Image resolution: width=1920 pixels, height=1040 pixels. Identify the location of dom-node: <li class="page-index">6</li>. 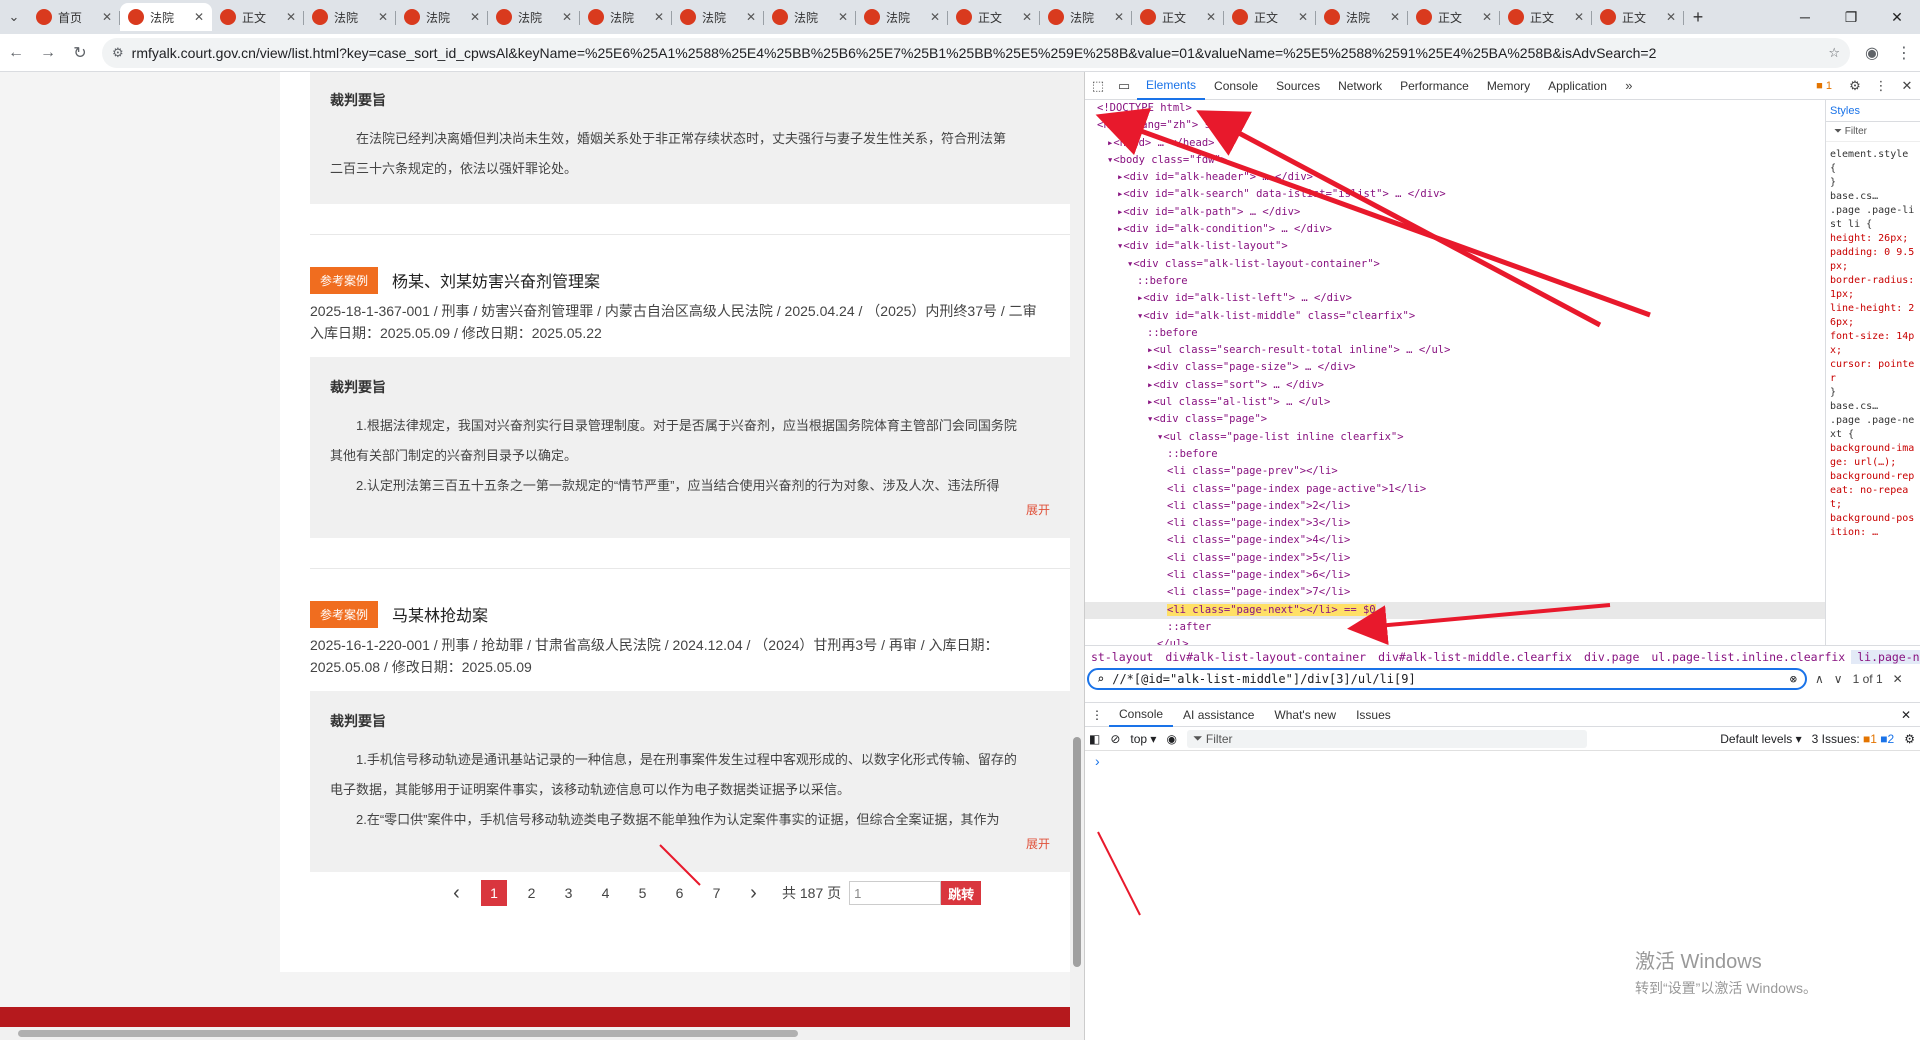
(1455, 575).